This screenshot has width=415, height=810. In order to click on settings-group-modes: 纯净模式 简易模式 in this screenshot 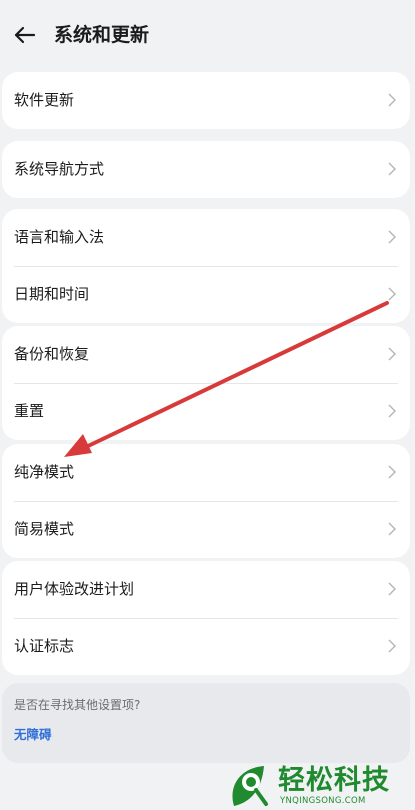, I will do `click(206, 501)`.